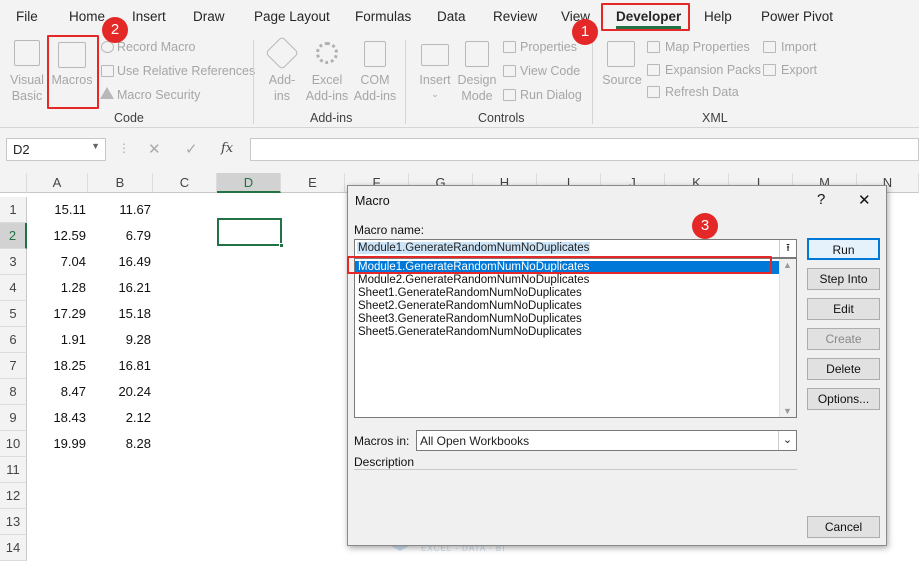 The height and width of the screenshot is (572, 919). What do you see at coordinates (119, 314) in the screenshot?
I see `cell-b5: 15.18` at bounding box center [119, 314].